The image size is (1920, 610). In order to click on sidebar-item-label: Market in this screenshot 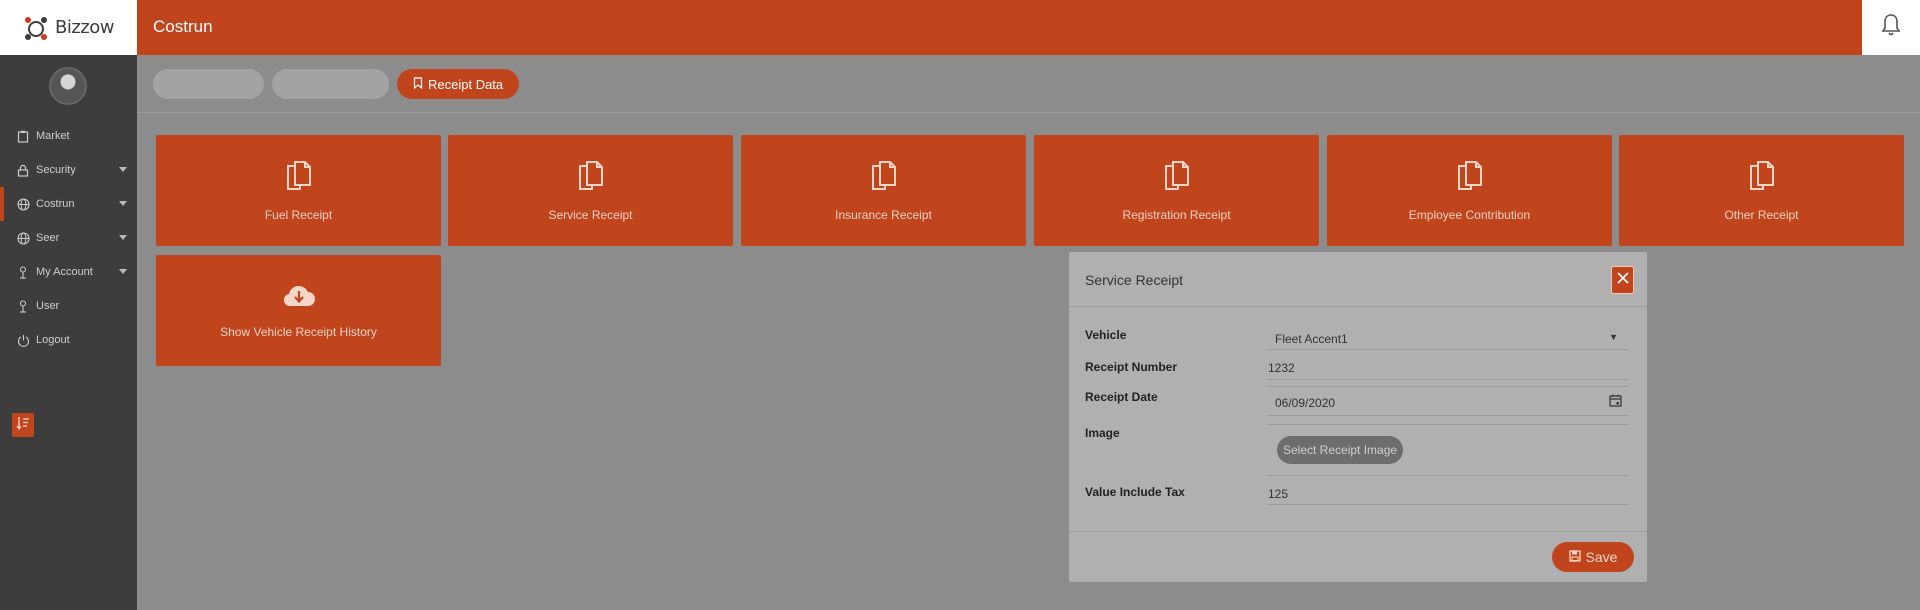, I will do `click(53, 136)`.